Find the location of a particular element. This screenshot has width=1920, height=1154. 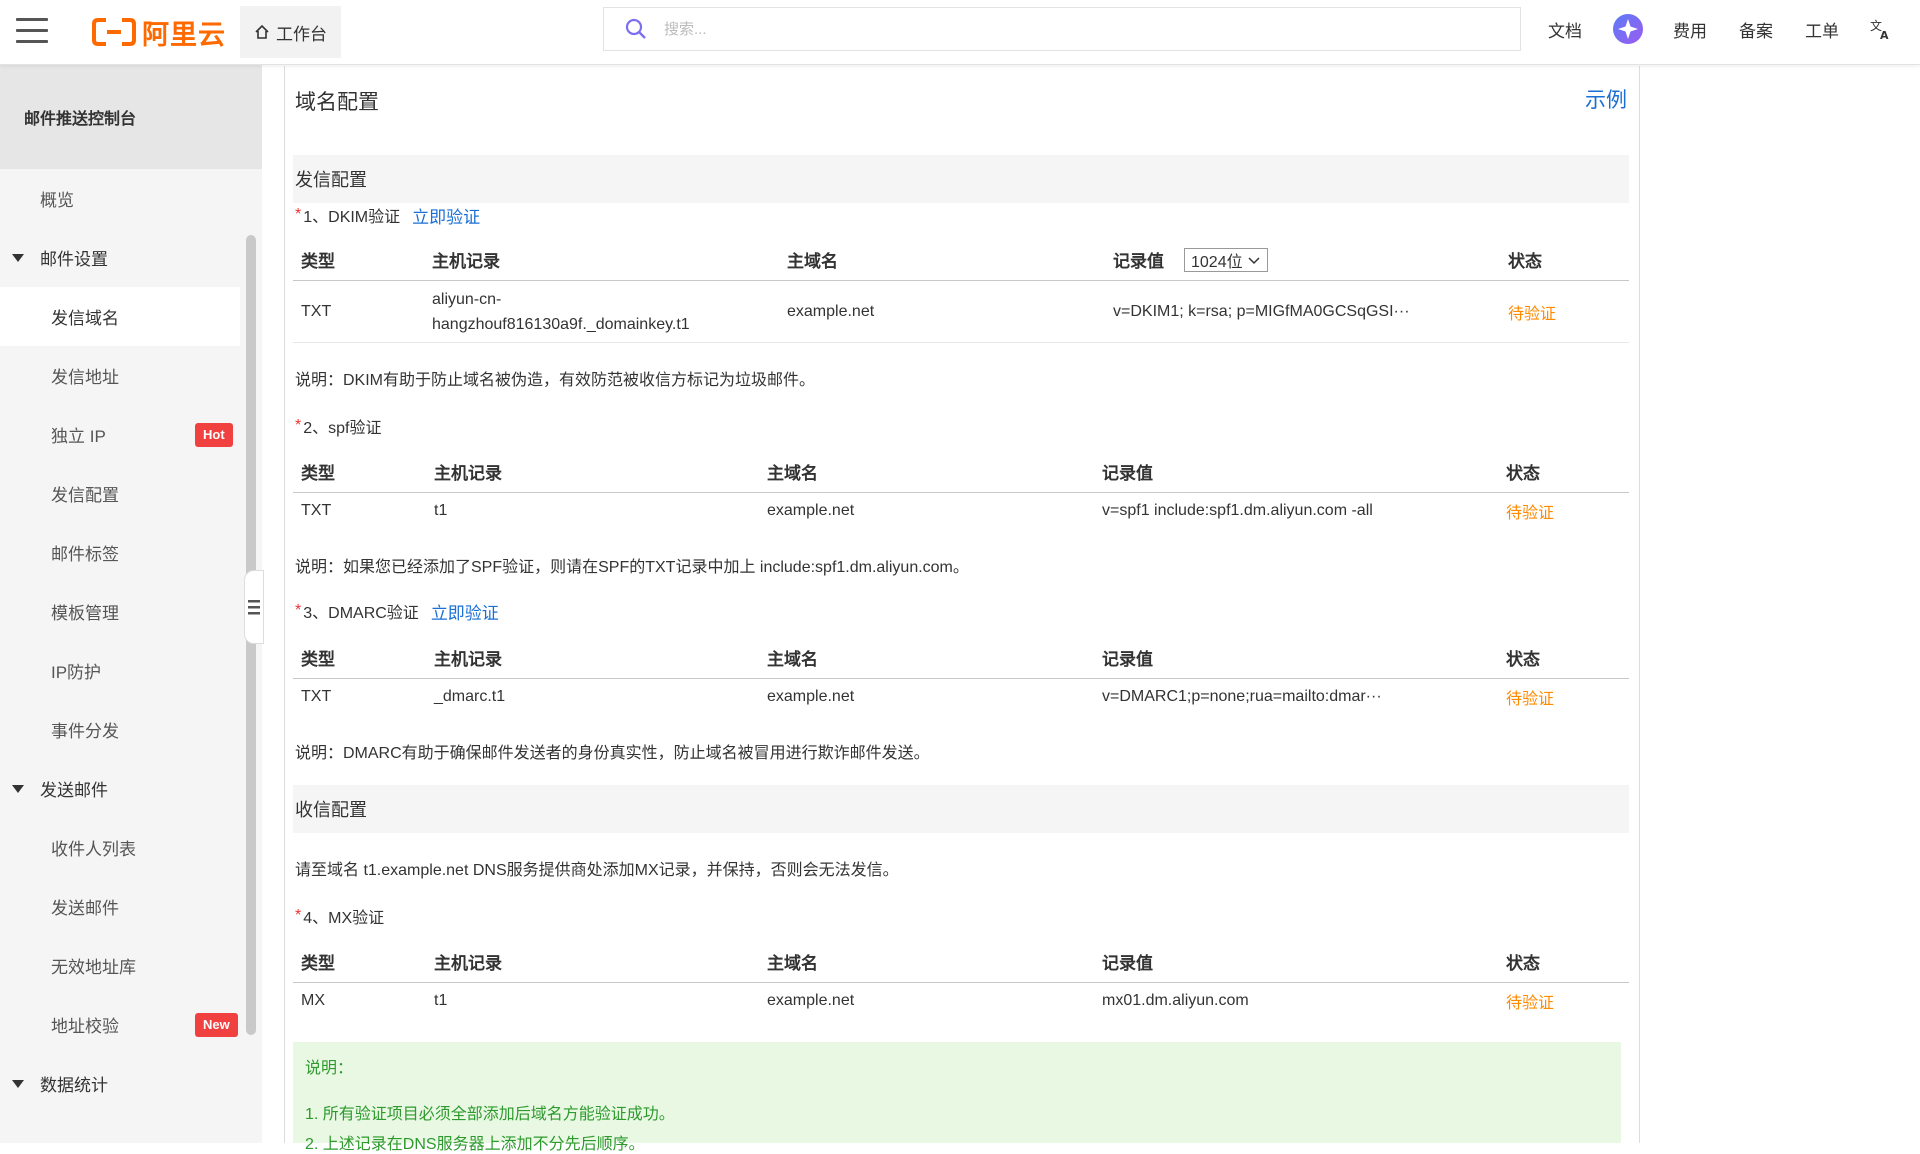

key-length-select: 1024位 is located at coordinates (1226, 259).